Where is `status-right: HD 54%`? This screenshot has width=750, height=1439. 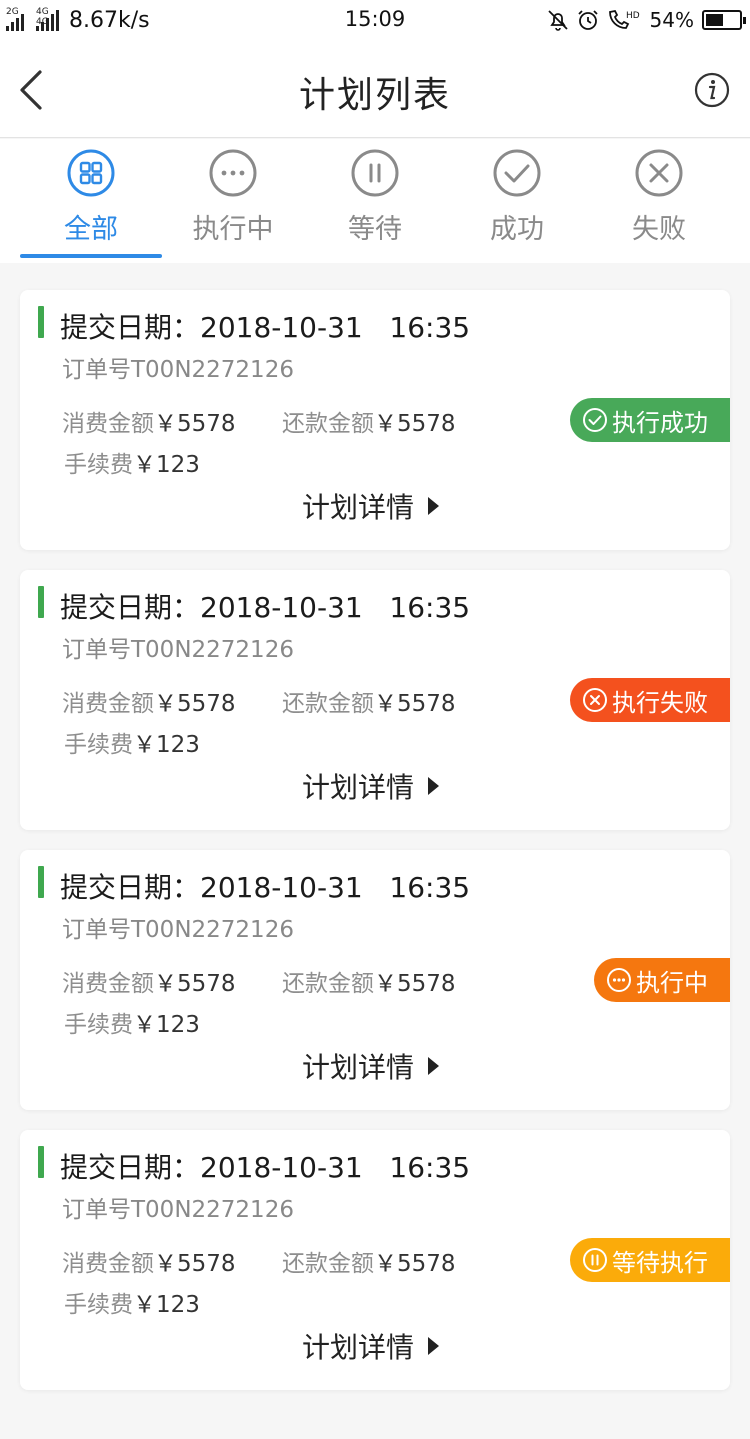
status-right: HD 54% is located at coordinates (643, 20).